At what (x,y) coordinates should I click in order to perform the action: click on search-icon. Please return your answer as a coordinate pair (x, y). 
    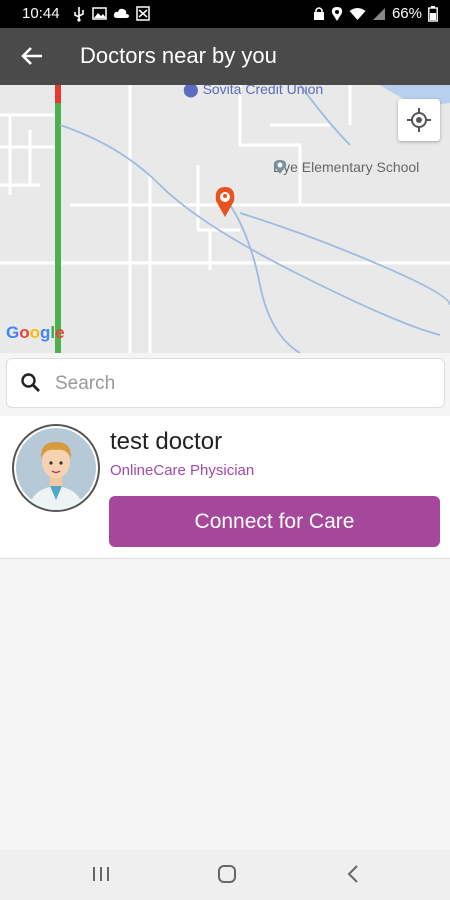
    Looking at the image, I should click on (30, 382).